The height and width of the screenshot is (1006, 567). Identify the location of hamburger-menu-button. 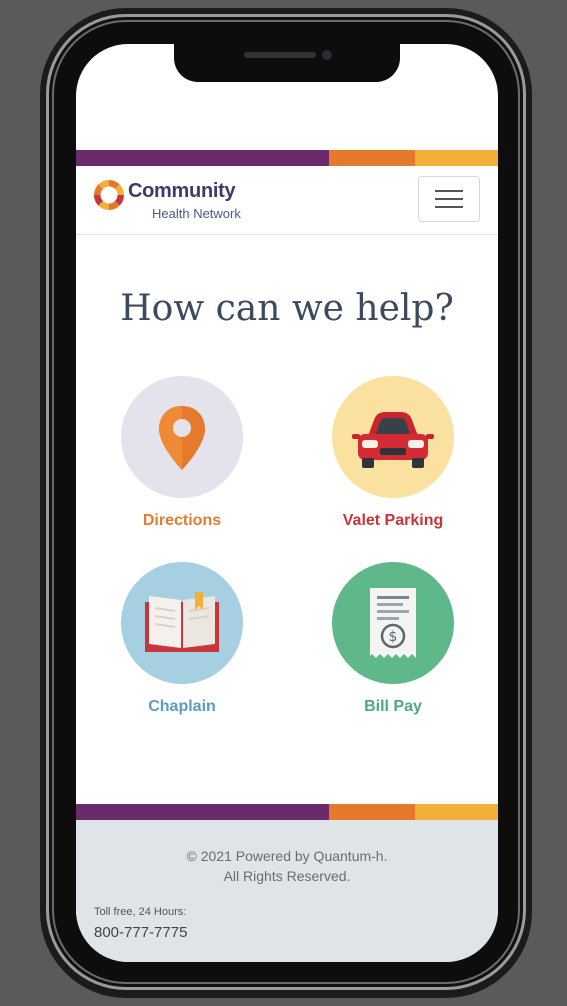
(449, 199).